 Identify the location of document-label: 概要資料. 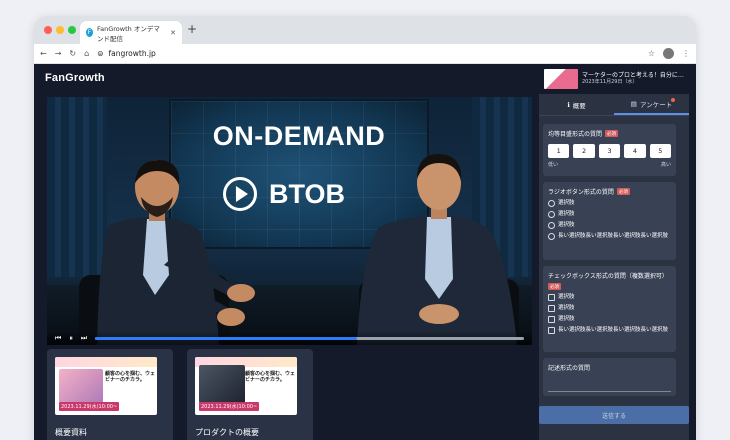
(71, 432).